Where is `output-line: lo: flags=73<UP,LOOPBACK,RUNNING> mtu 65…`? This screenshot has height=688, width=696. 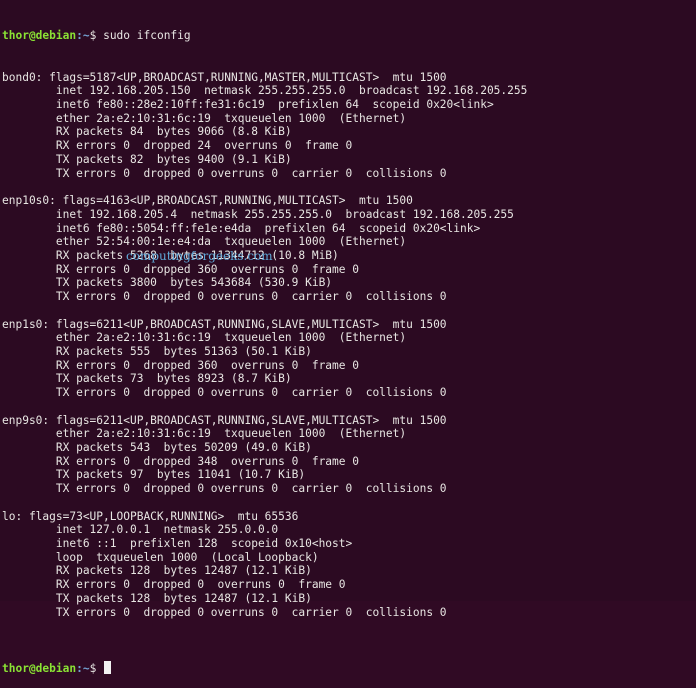
output-line: lo: flags=73<UP,LOOPBACK,RUNNING> mtu 65… is located at coordinates (150, 516).